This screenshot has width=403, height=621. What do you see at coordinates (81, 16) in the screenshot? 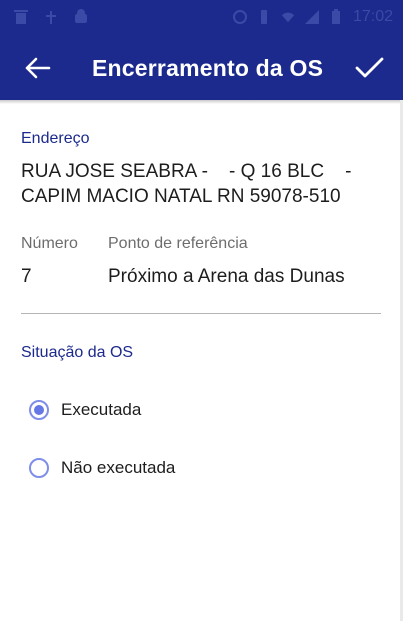
I see `android-icon` at bounding box center [81, 16].